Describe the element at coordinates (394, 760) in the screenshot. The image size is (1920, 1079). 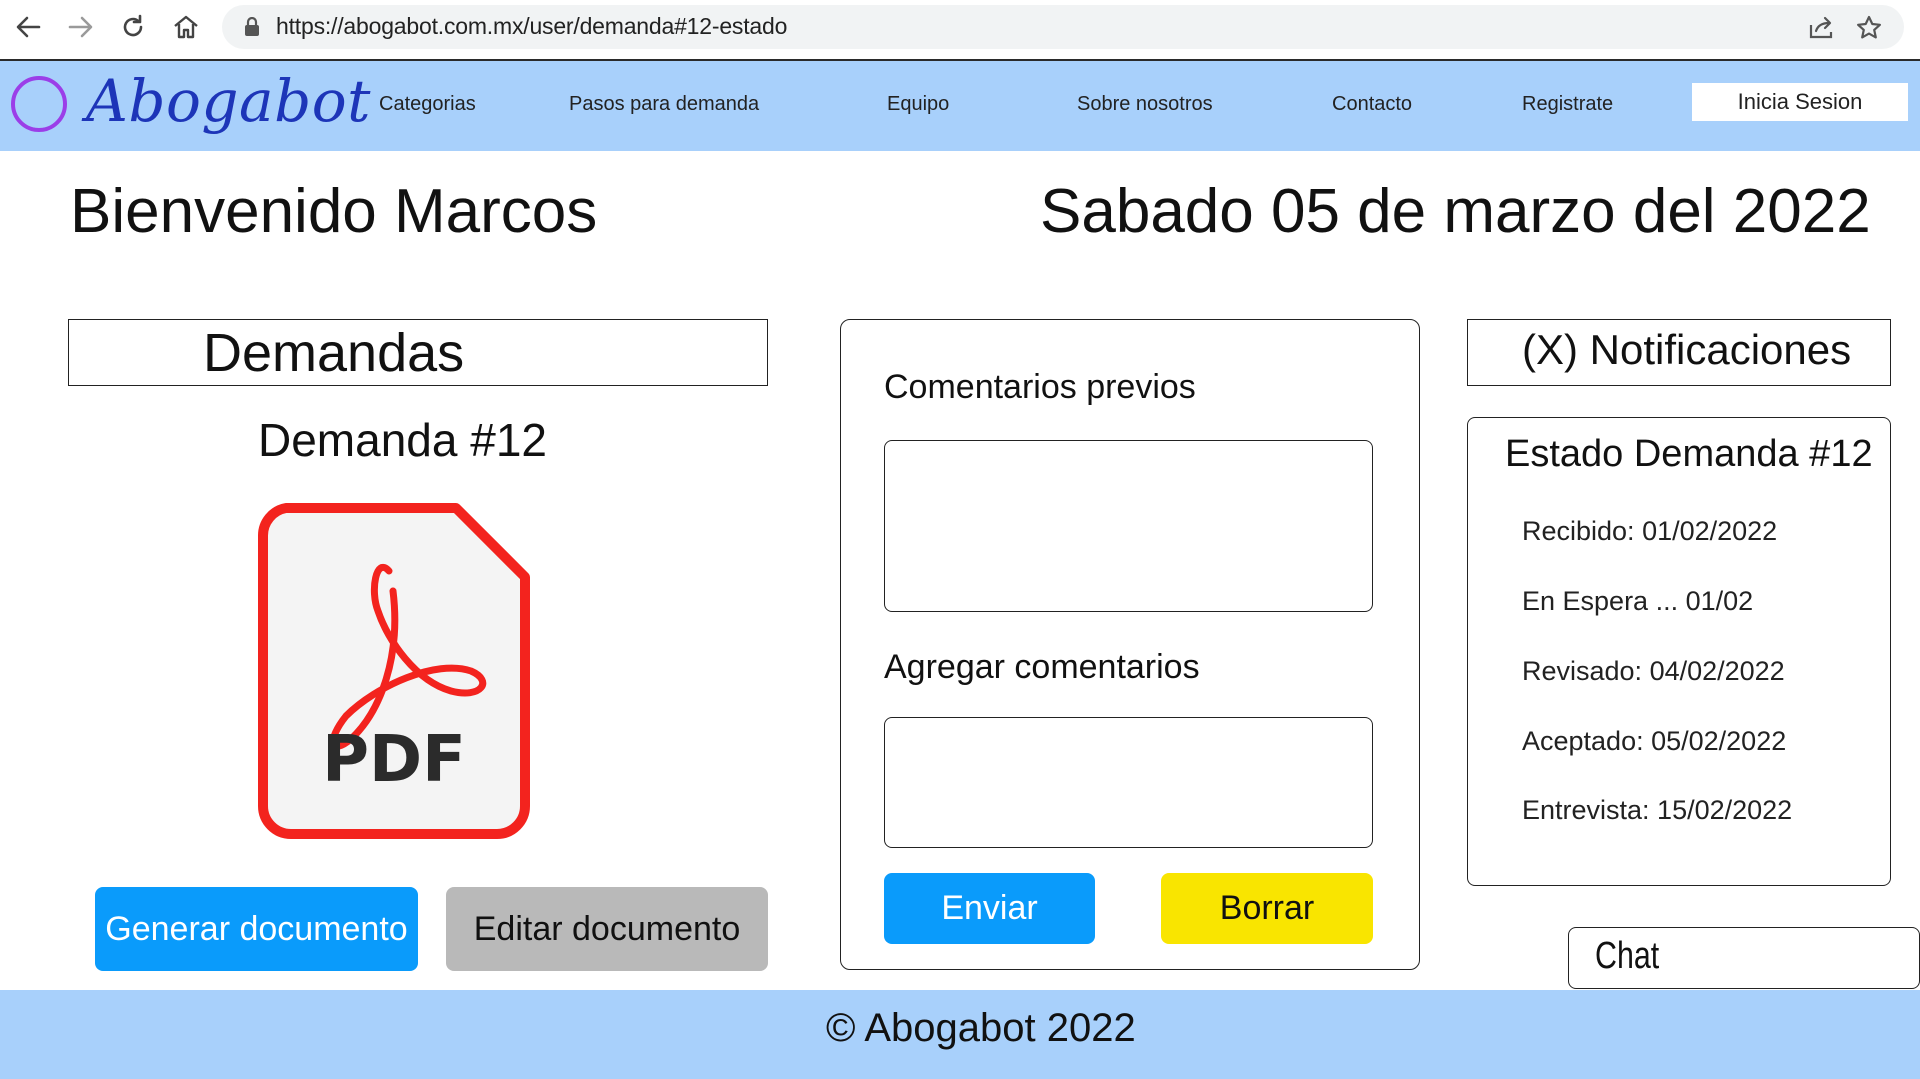
I see `pdf-label: PDF` at that location.